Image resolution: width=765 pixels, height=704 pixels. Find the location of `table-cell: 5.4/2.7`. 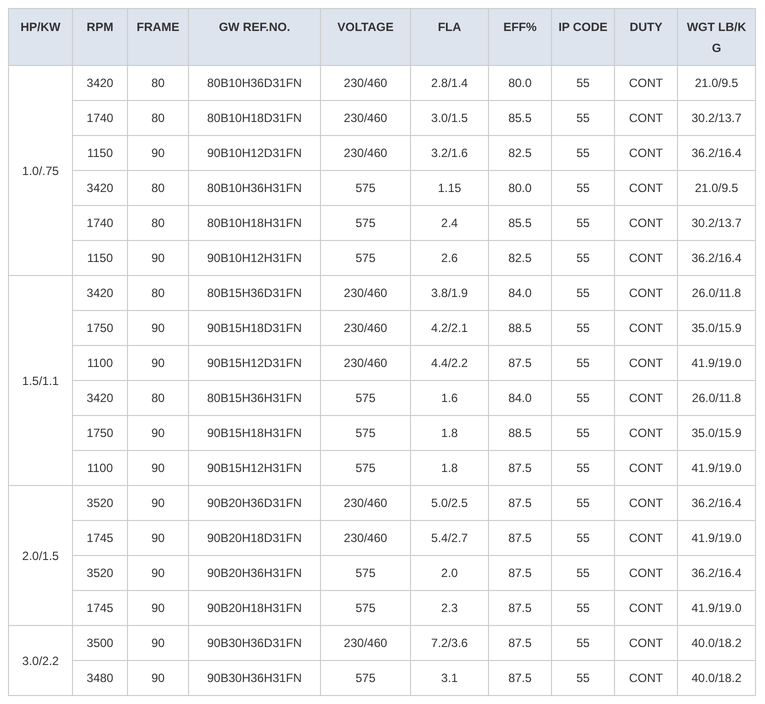

table-cell: 5.4/2.7 is located at coordinates (449, 538).